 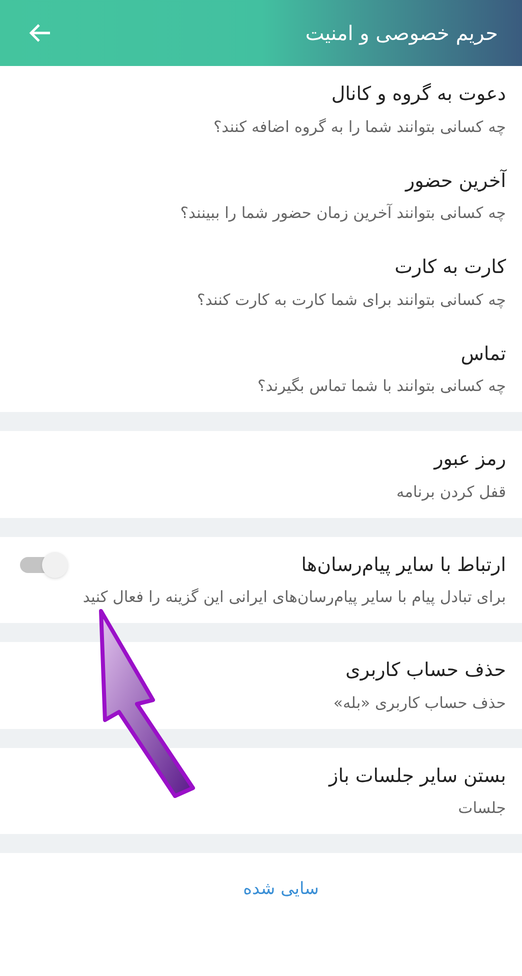 What do you see at coordinates (261, 579) in the screenshot?
I see `settings-item: ارتباط با سایر پیام‌رسان‌ها برای تبادل پیام با سایر پیام‌رسان‌های ایرانی این گزینه را فعال کنید` at bounding box center [261, 579].